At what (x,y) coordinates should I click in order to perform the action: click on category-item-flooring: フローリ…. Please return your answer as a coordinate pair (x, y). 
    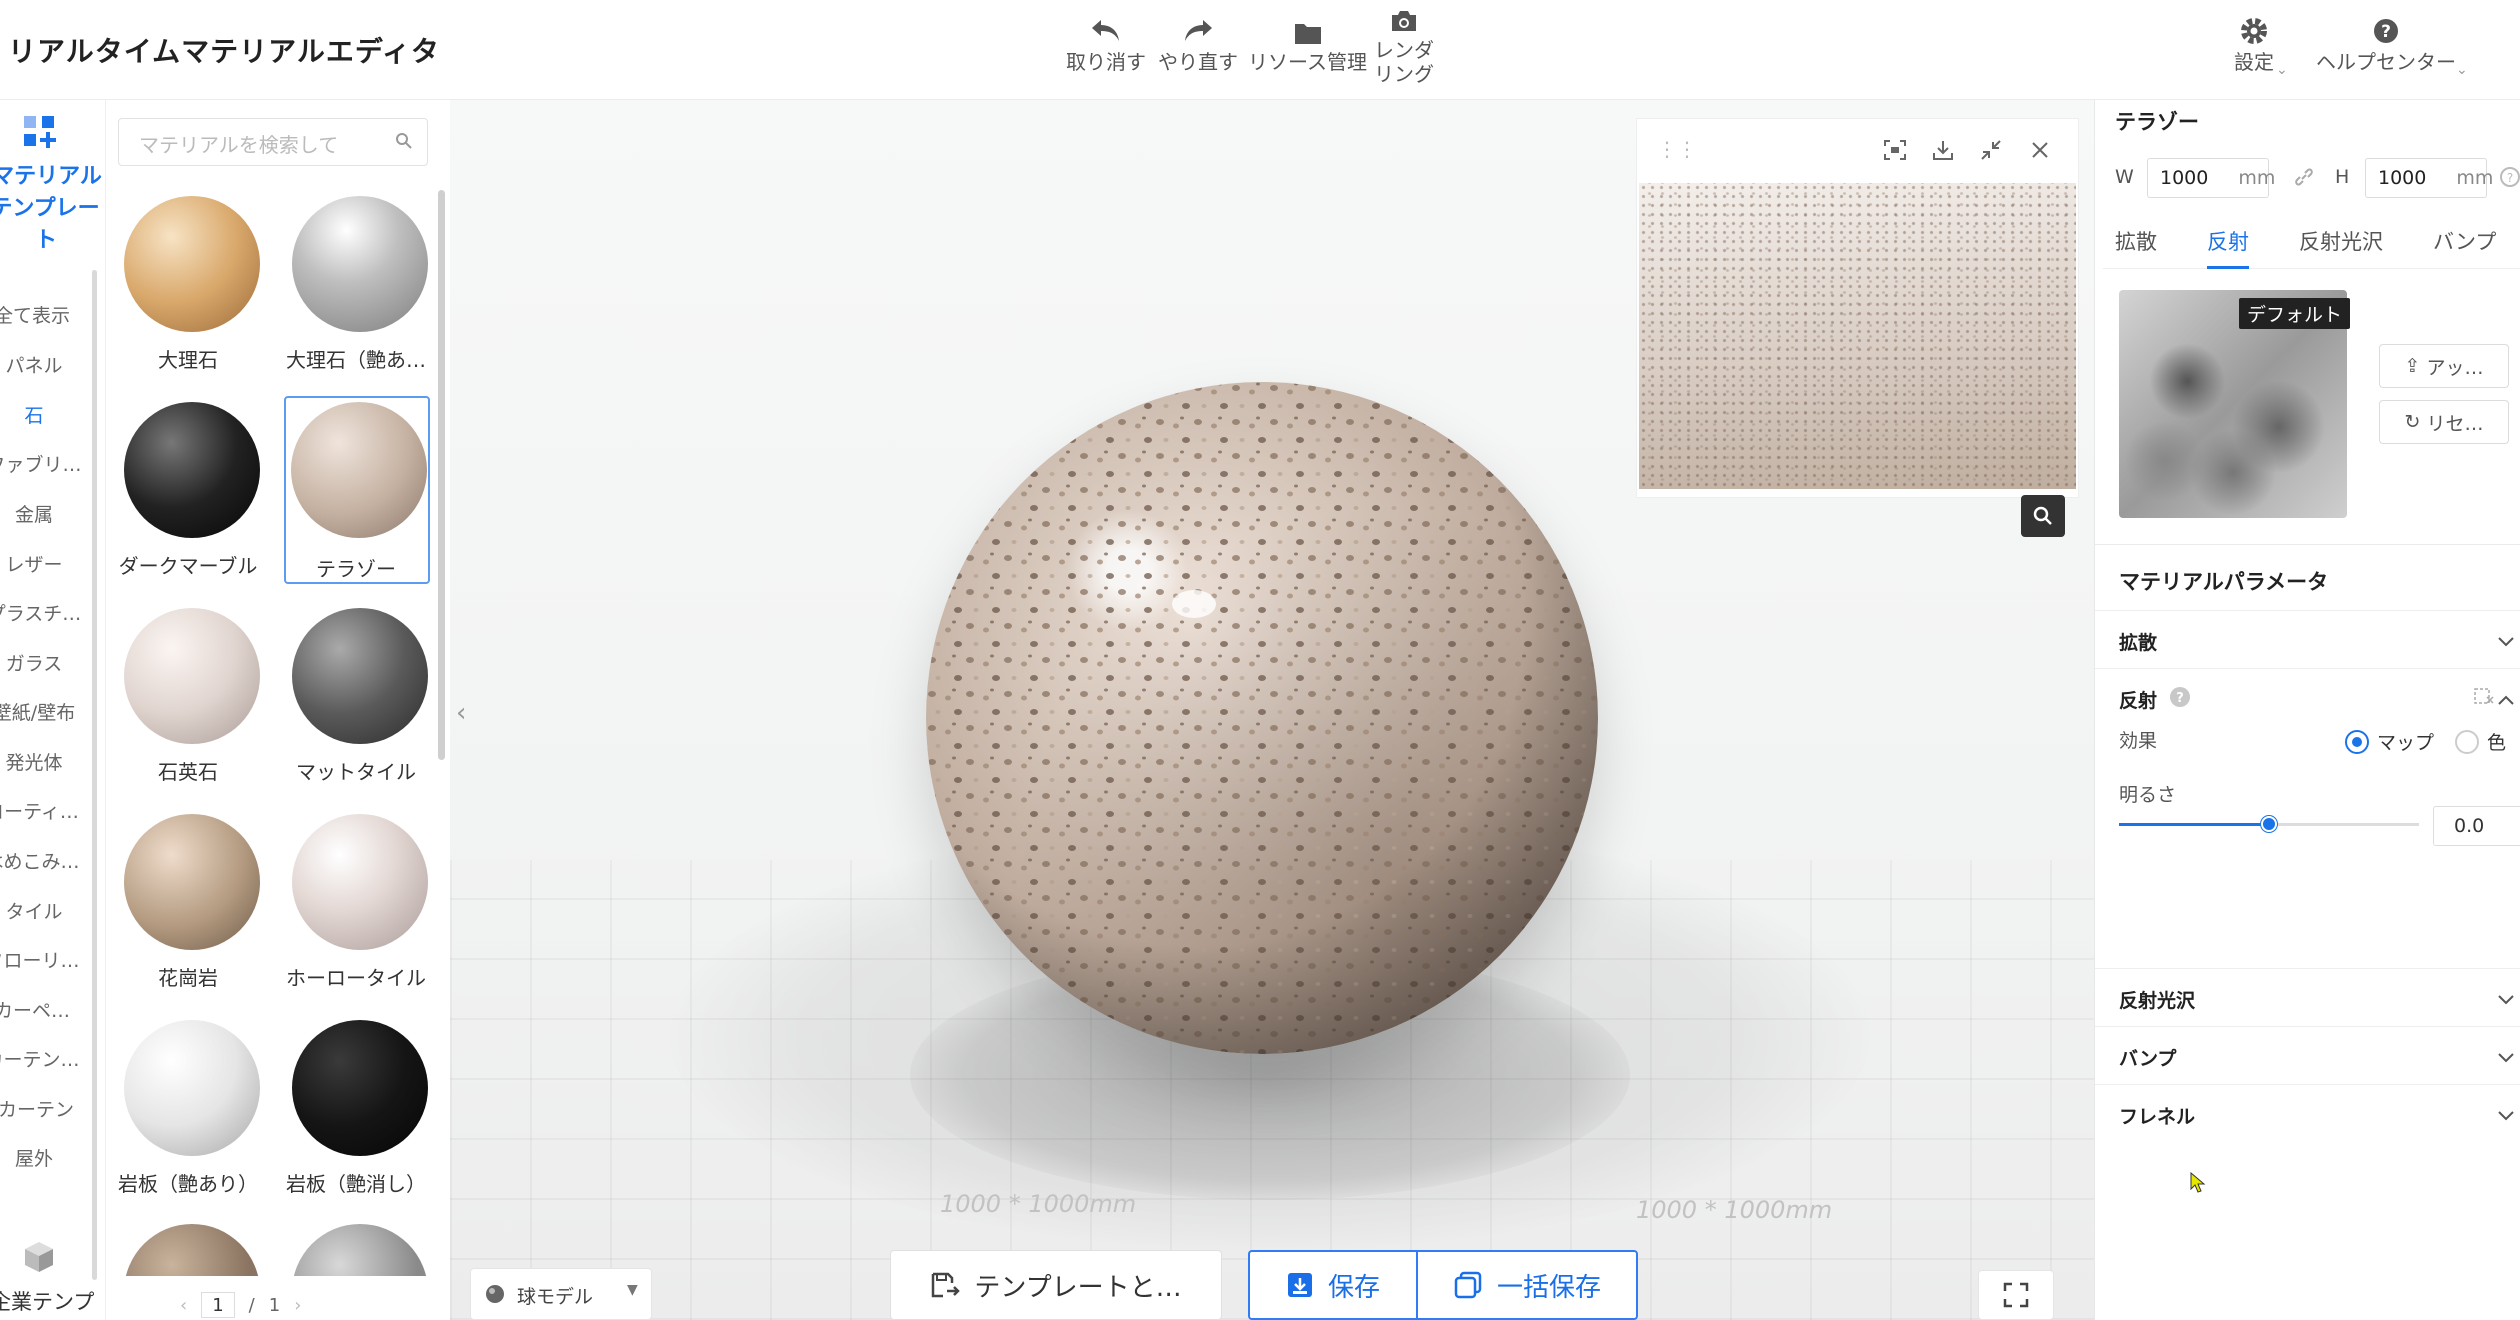
    Looking at the image, I should click on (41, 959).